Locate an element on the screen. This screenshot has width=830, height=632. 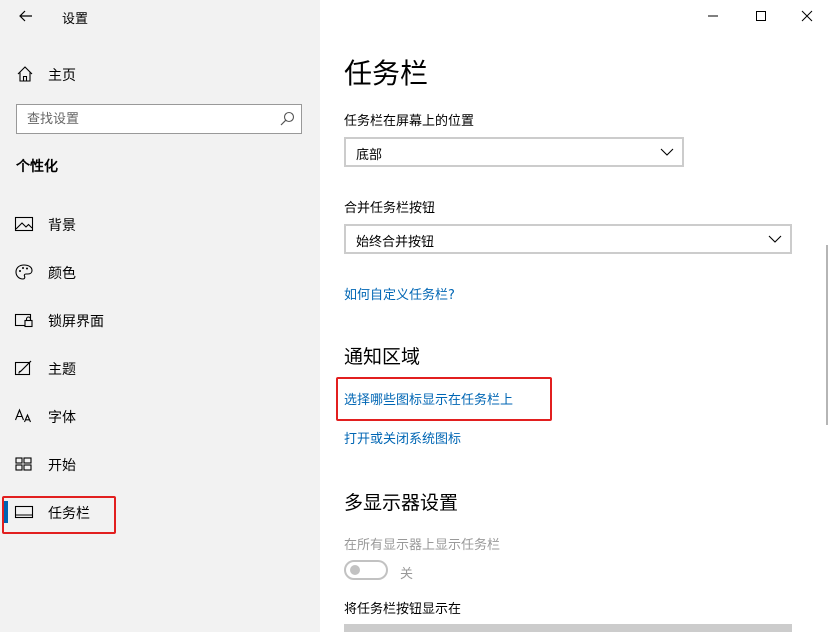
maximize-button is located at coordinates (761, 16).